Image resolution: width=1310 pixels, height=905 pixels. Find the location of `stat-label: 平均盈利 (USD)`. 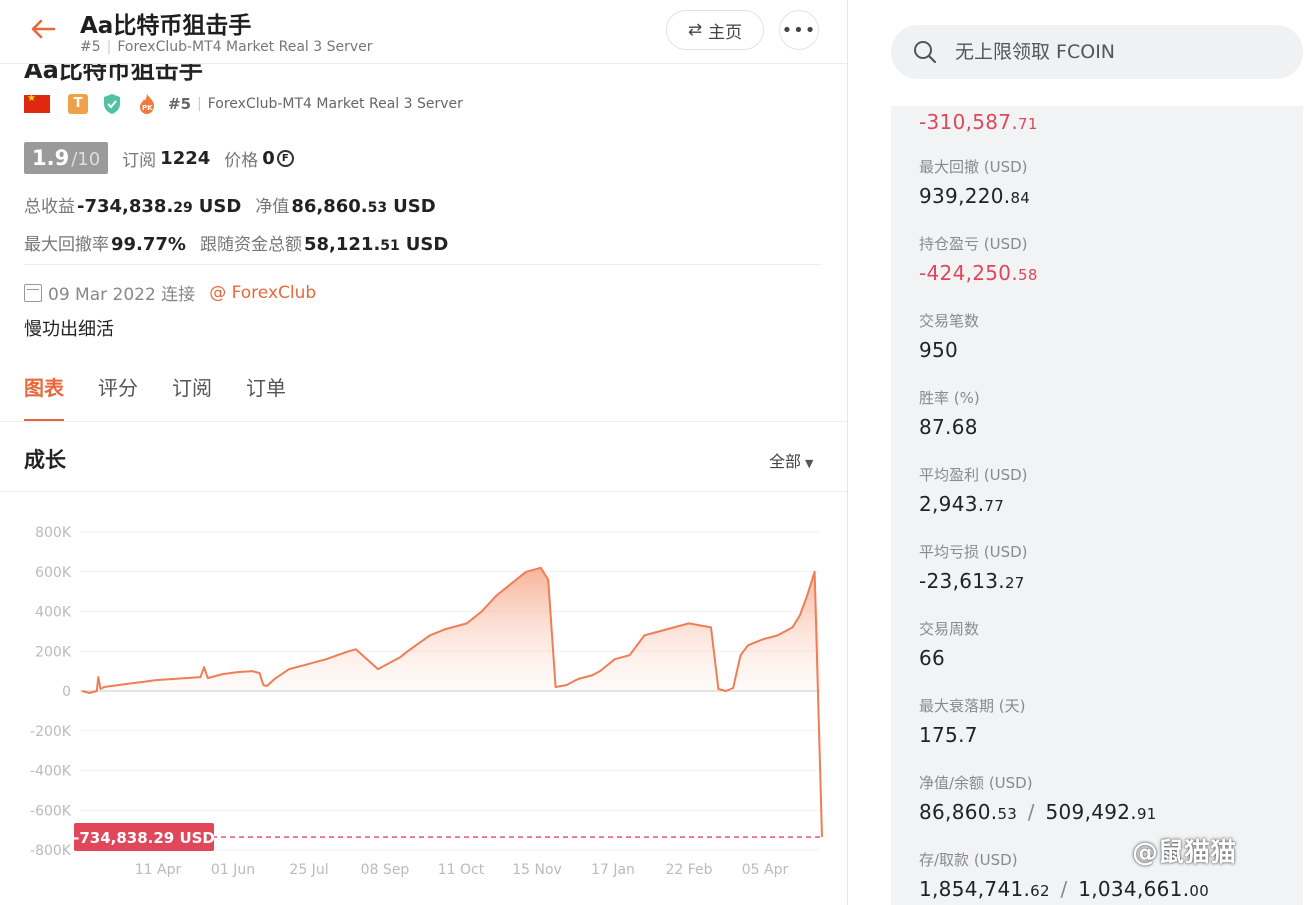

stat-label: 平均盈利 (USD) is located at coordinates (973, 475).